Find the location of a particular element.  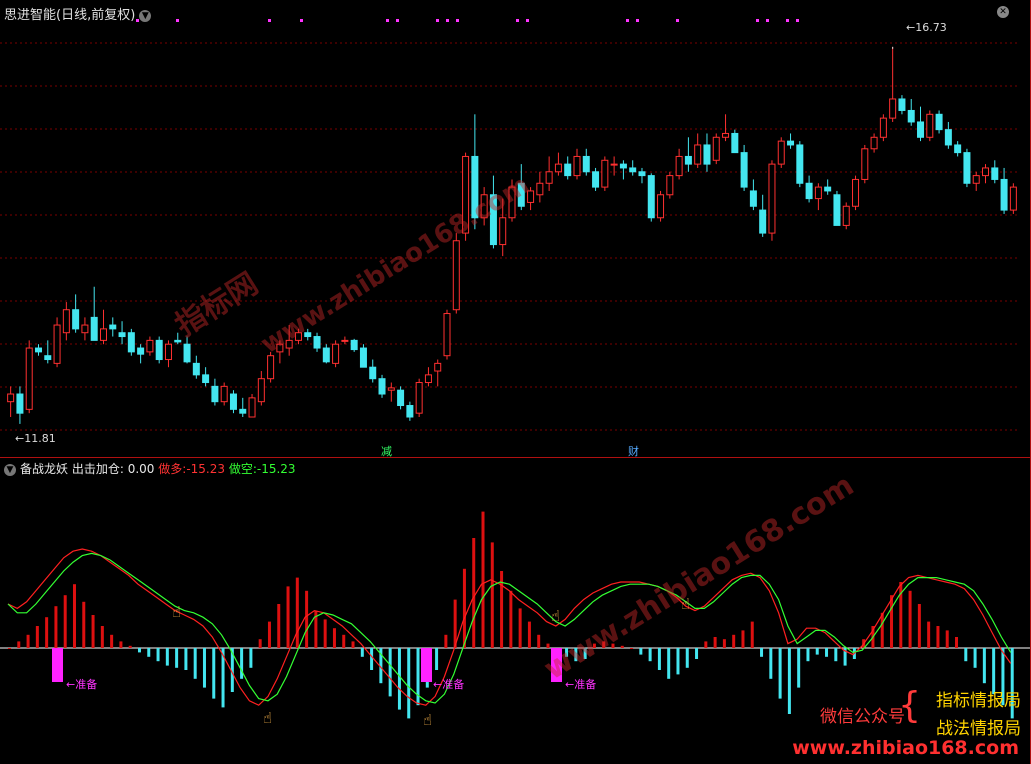

indicator-title-bar: ▼ 备战龙妖 出击加仓: 0.00 做多:-15.23 做空:-15.23 is located at coordinates (150, 468).